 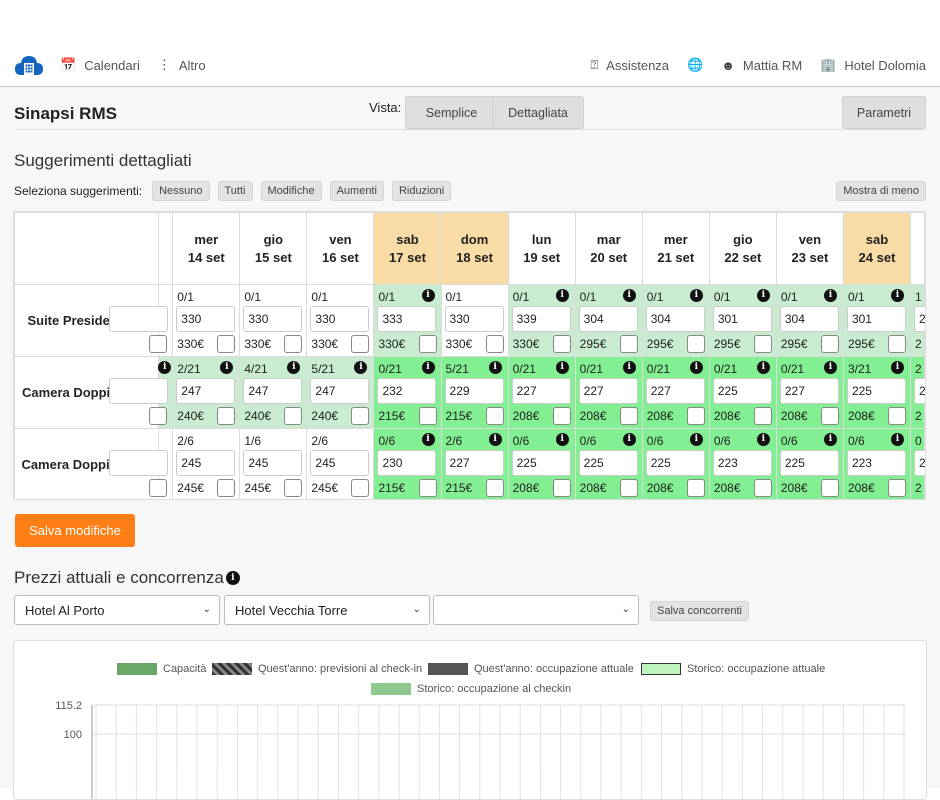 What do you see at coordinates (100, 65) in the screenshot?
I see `nav-calendari: 📅 Calendari` at bounding box center [100, 65].